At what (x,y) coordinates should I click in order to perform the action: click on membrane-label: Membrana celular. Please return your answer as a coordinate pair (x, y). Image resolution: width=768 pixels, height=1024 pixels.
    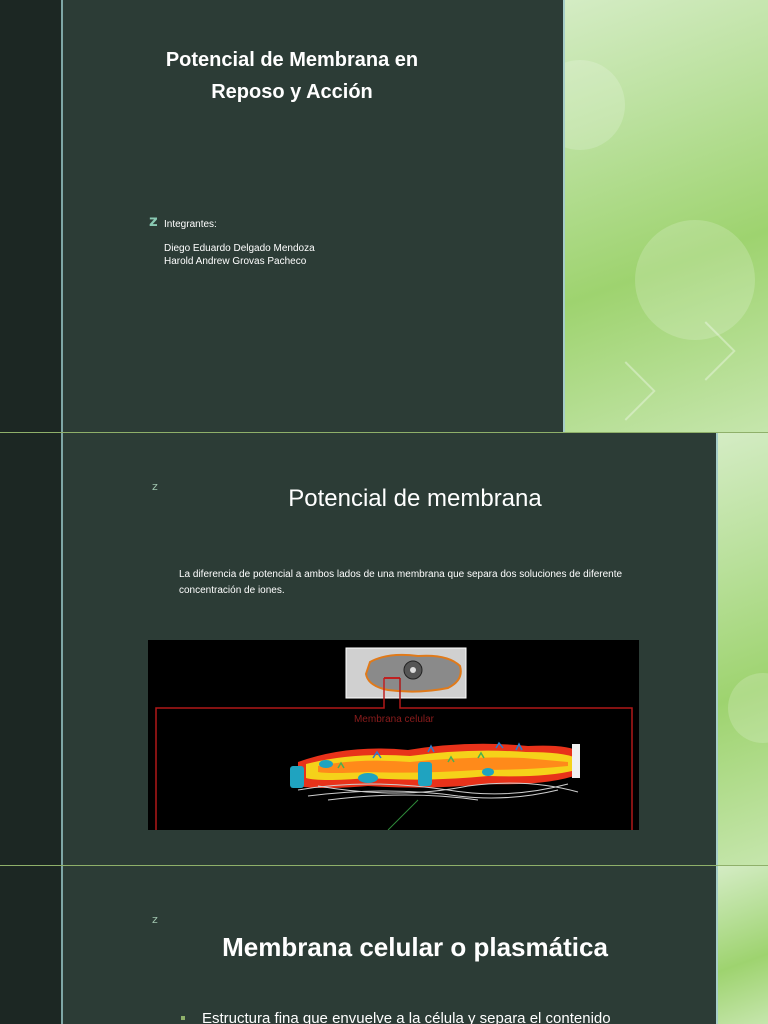
    Looking at the image, I should click on (394, 719).